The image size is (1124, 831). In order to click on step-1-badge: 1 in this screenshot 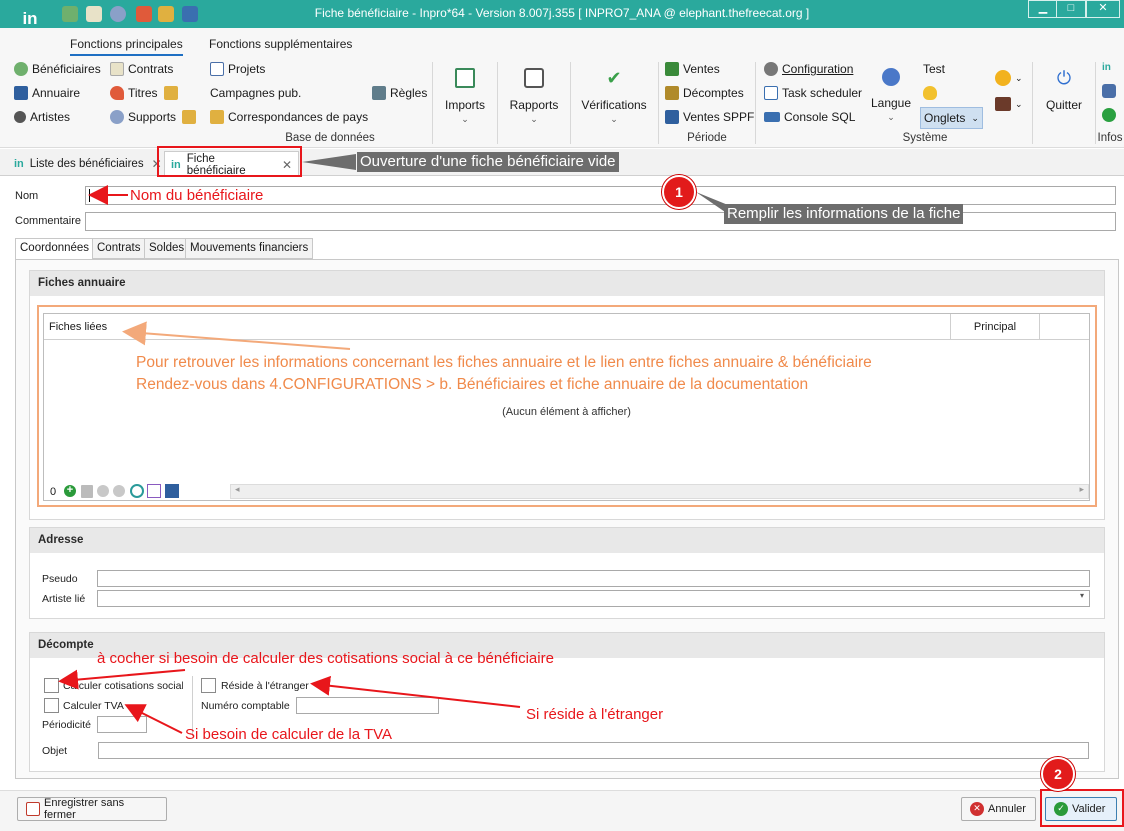, I will do `click(679, 192)`.